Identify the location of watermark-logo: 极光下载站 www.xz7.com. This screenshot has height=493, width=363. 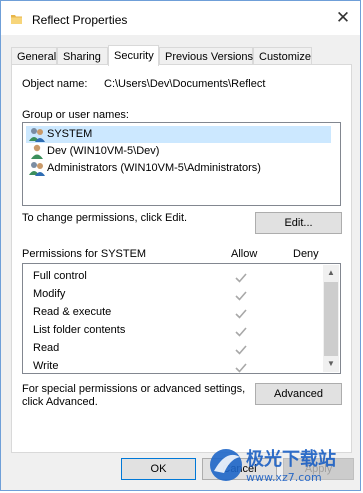
(281, 465).